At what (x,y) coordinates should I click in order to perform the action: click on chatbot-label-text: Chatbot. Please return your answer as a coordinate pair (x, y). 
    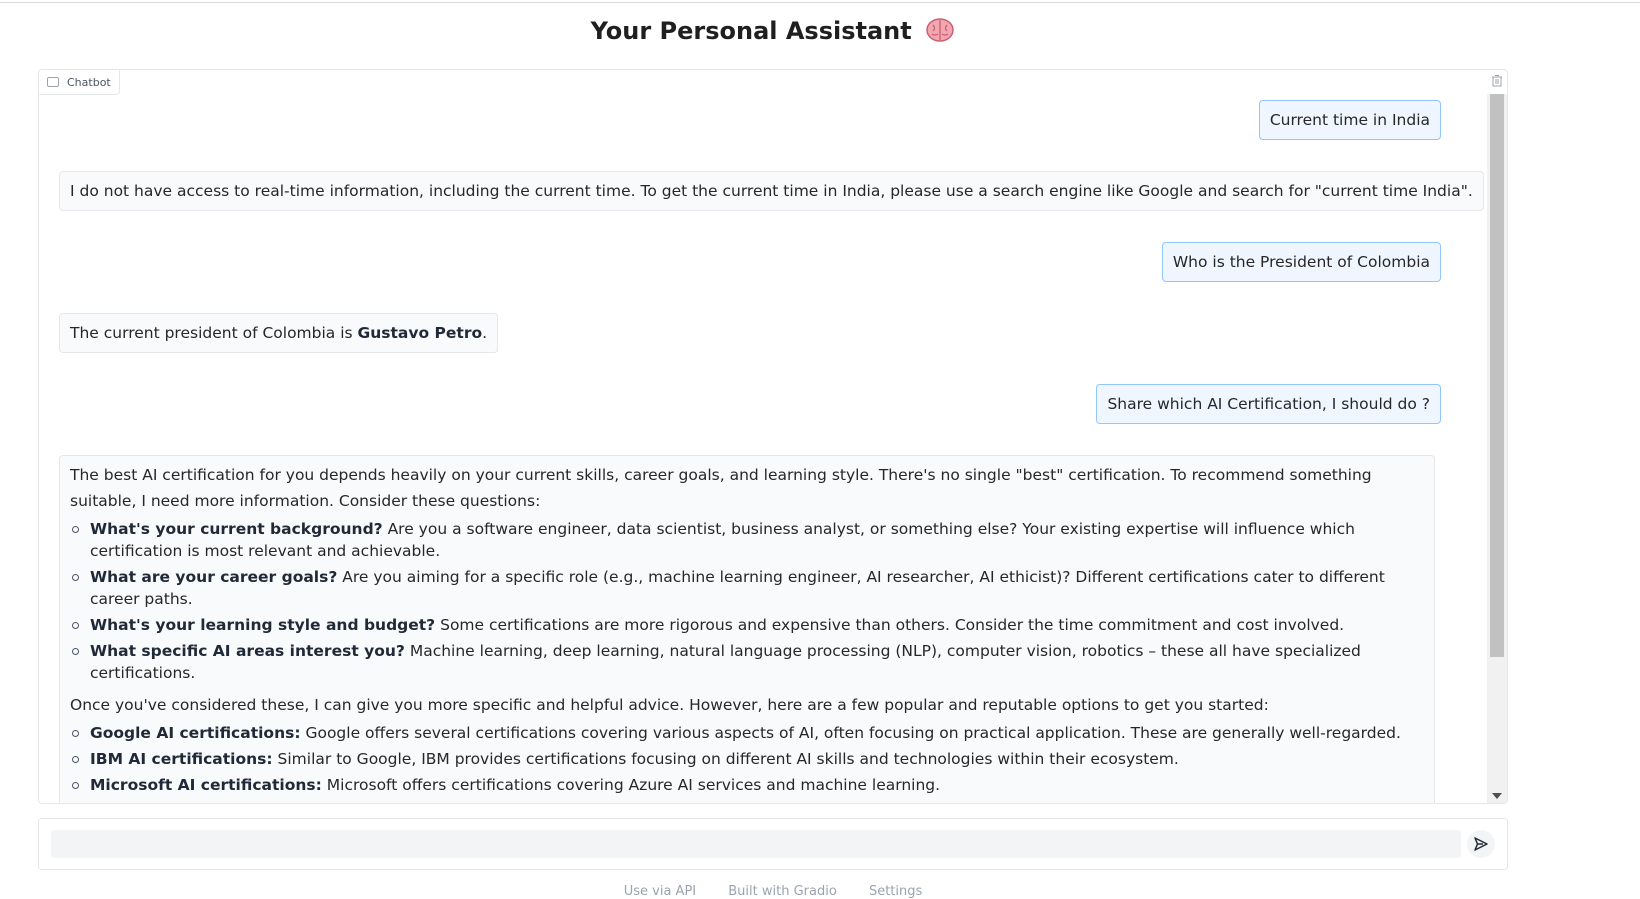
    Looking at the image, I should click on (89, 82).